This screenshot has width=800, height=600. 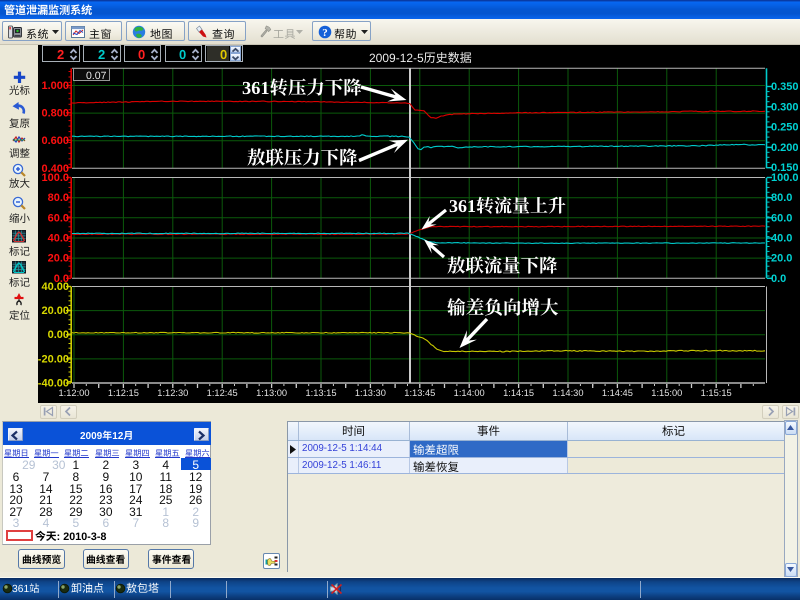 What do you see at coordinates (55, 311) in the screenshot?
I see `svg-text: 20.00` at bounding box center [55, 311].